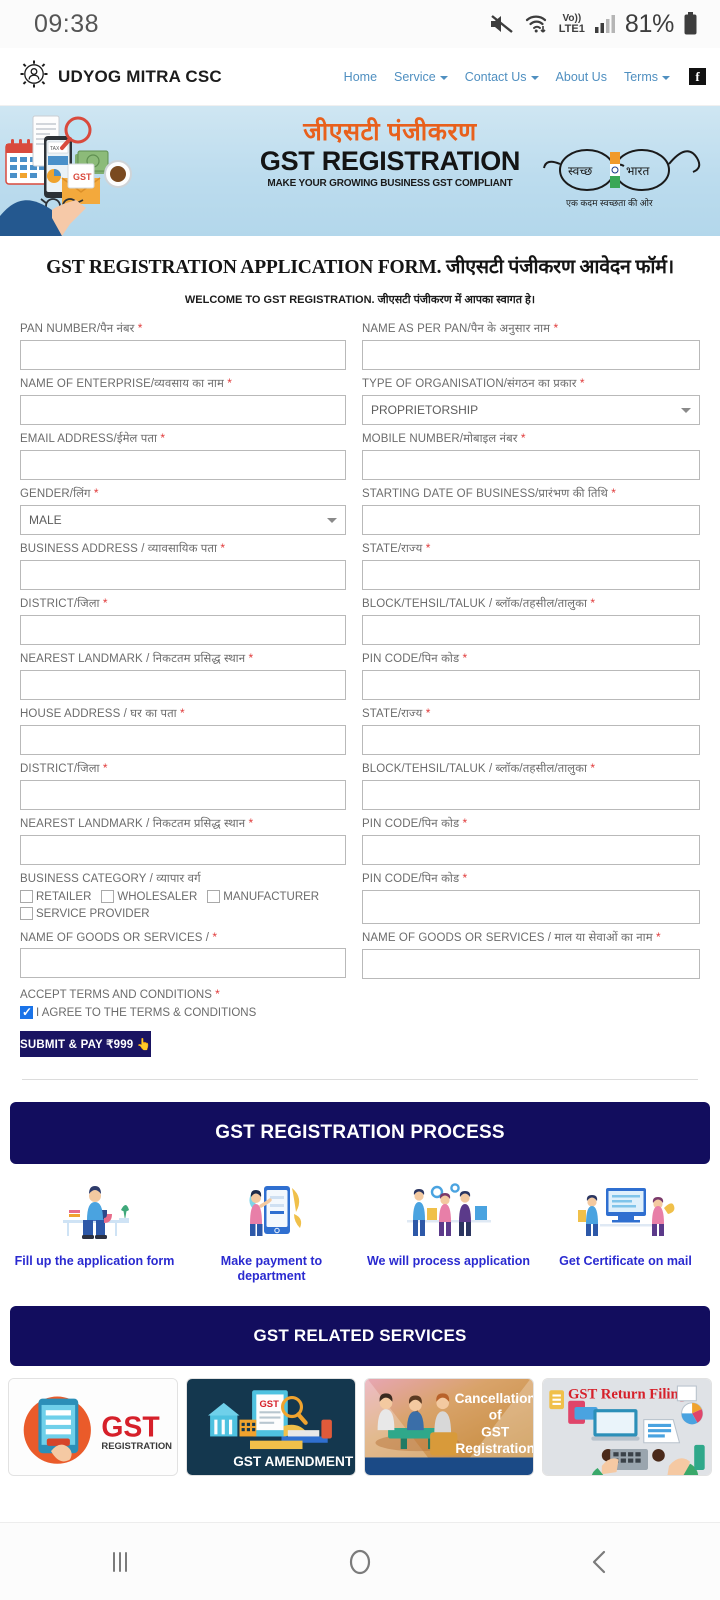 The height and width of the screenshot is (1600, 720). What do you see at coordinates (93, 913) in the screenshot?
I see `category-label: SERVICE PROVIDER` at bounding box center [93, 913].